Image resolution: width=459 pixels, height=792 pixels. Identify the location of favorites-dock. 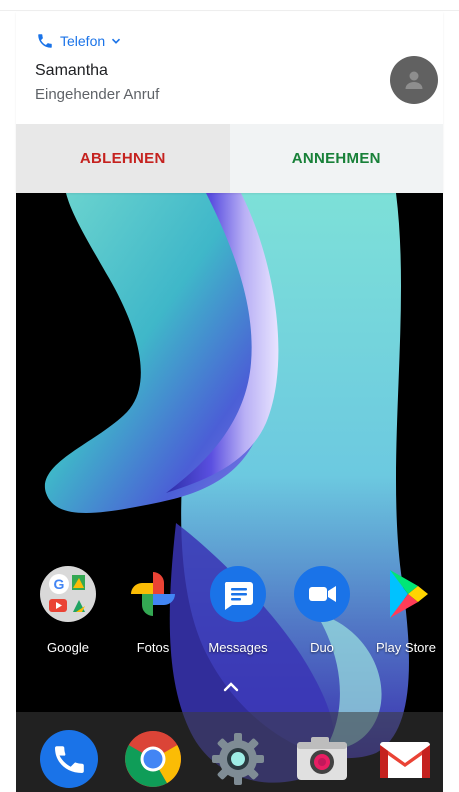
(229, 752).